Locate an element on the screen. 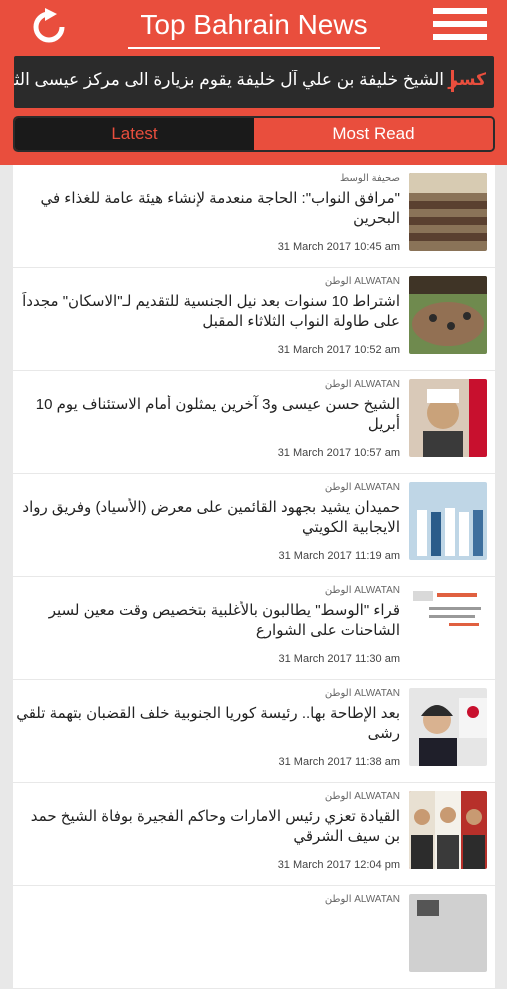 This screenshot has height=989, width=507. article-date: 31 March 2017 10:52 am is located at coordinates (338, 350).